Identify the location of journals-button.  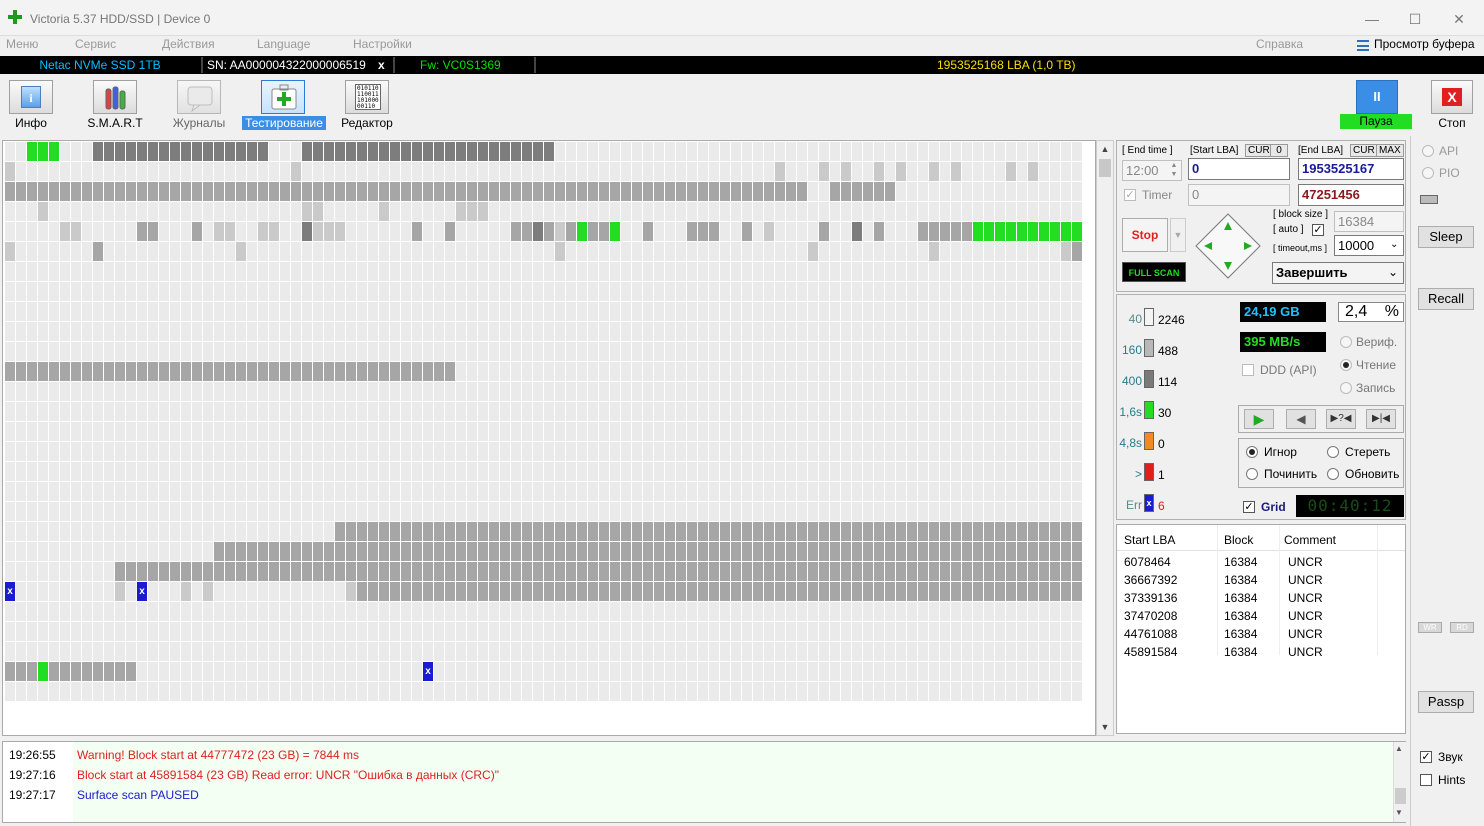
(199, 97).